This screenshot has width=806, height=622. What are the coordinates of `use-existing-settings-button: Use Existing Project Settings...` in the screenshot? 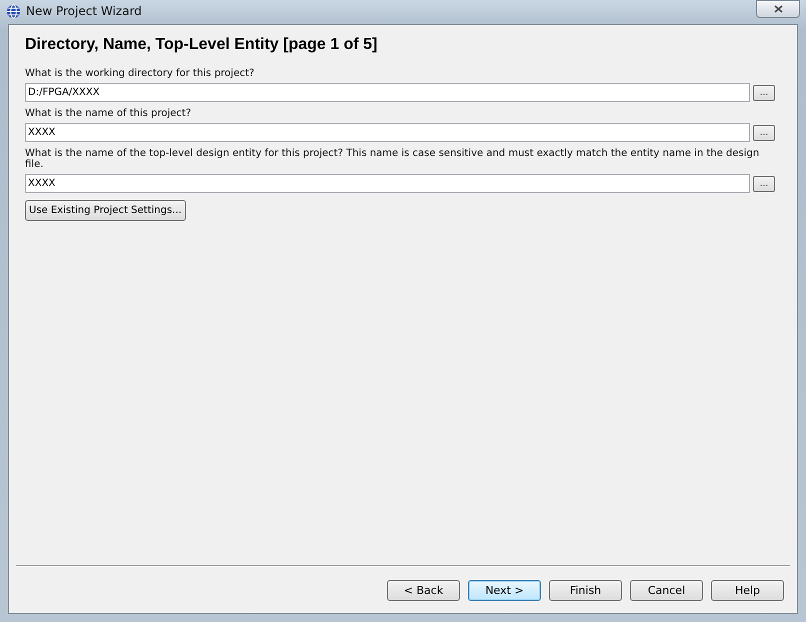 It's located at (105, 210).